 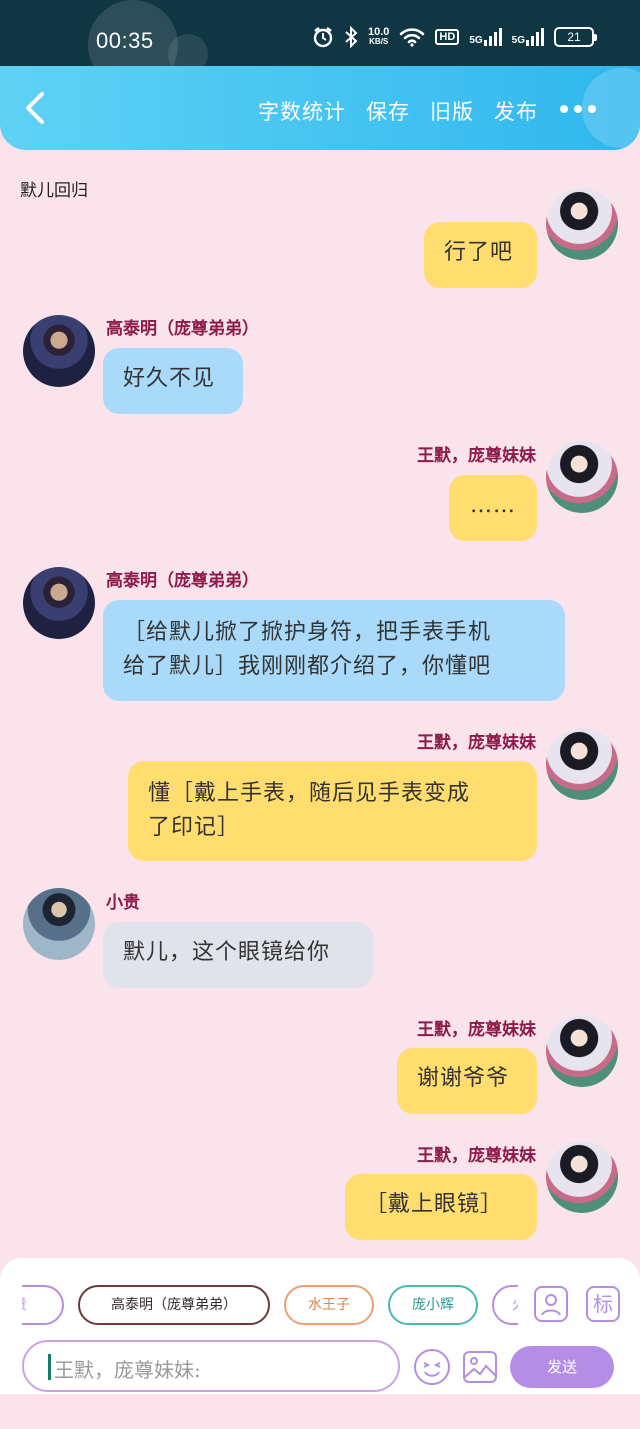 What do you see at coordinates (432, 1367) in the screenshot?
I see `emoji-icon` at bounding box center [432, 1367].